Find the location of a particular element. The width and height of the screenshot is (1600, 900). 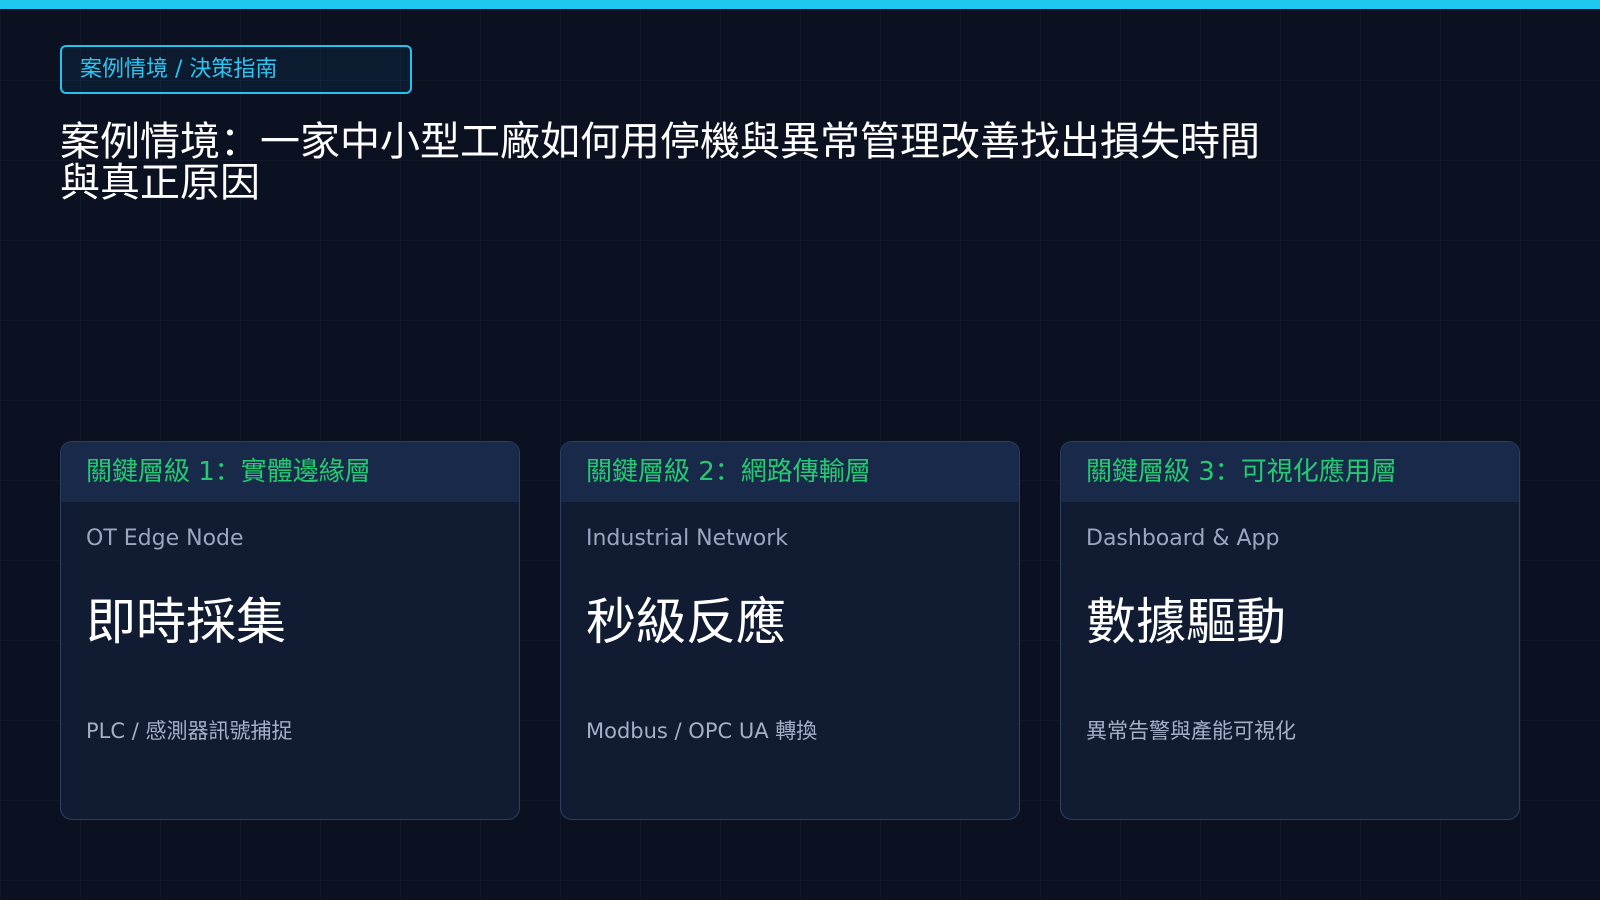

card-main-text: 即時採集 is located at coordinates (186, 622).